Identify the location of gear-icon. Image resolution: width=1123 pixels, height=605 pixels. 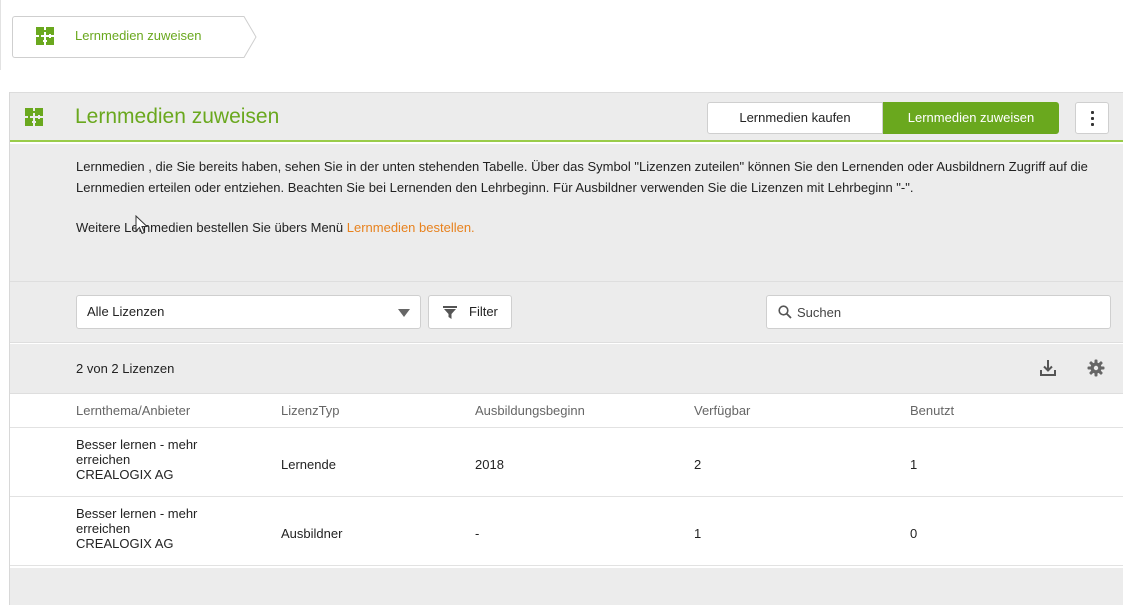
(1096, 368).